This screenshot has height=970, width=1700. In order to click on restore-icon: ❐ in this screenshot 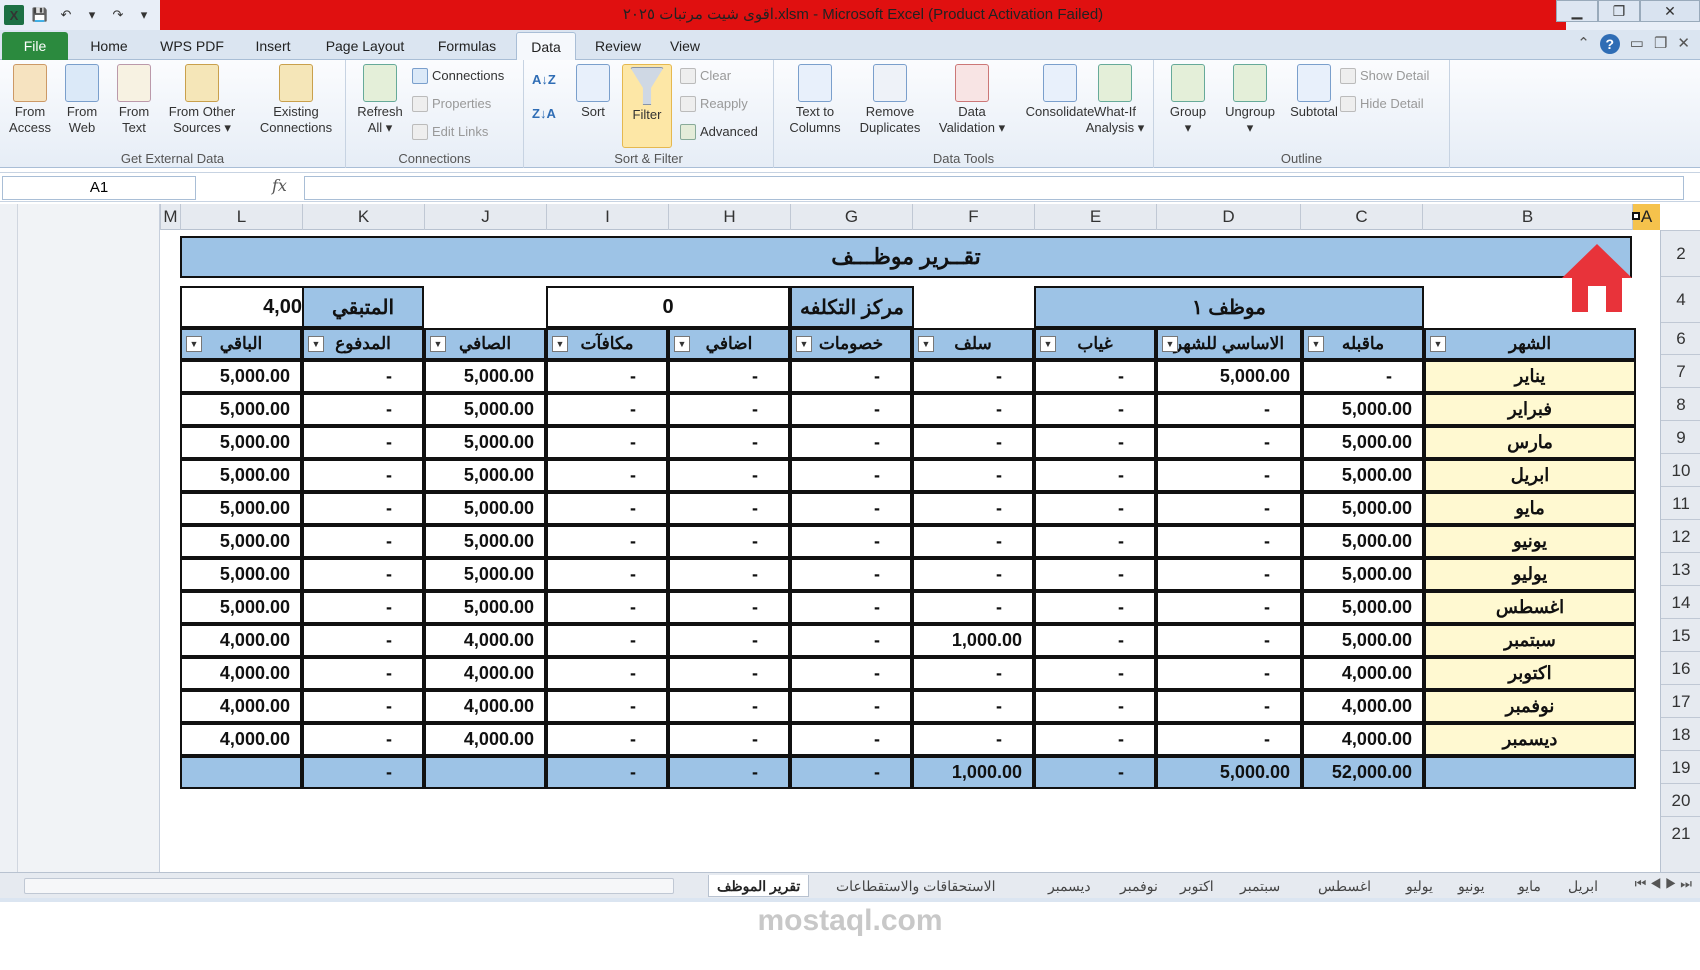, I will do `click(1619, 11)`.